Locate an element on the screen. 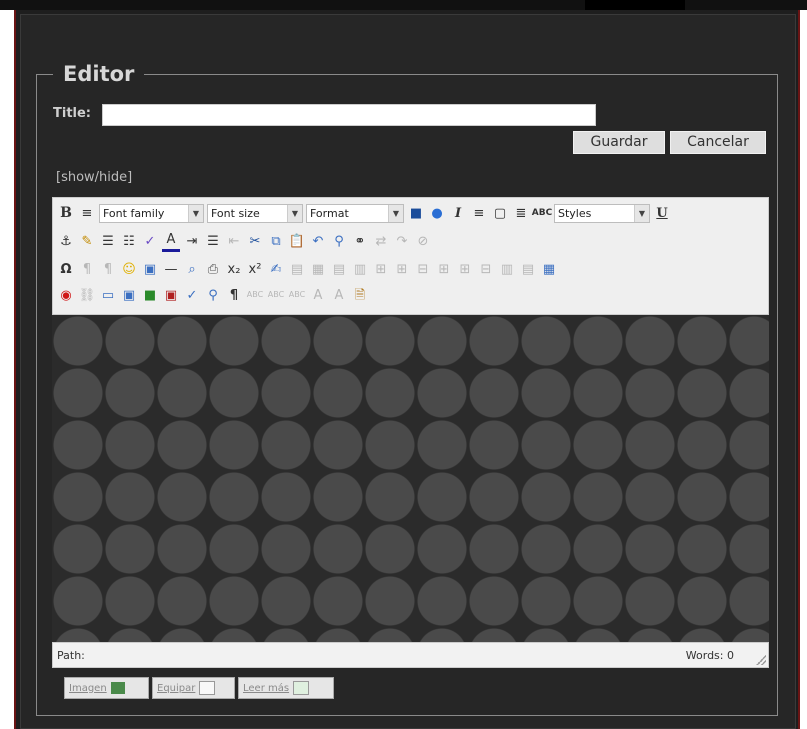 Image resolution: width=807 pixels, height=729 pixels. del-icon: A is located at coordinates (318, 295).